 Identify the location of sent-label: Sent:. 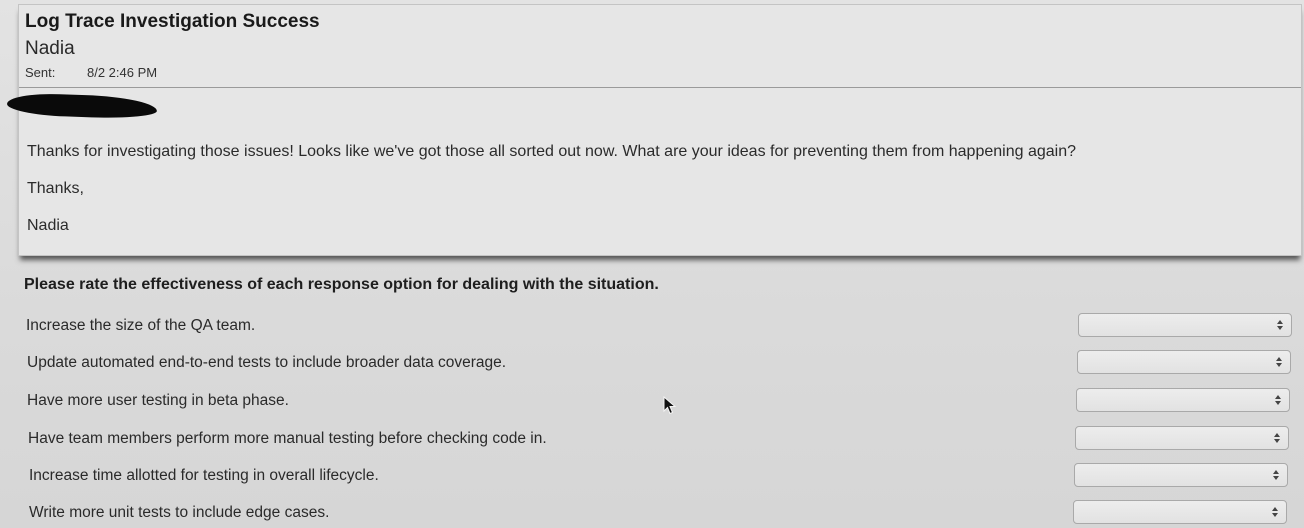
(40, 72).